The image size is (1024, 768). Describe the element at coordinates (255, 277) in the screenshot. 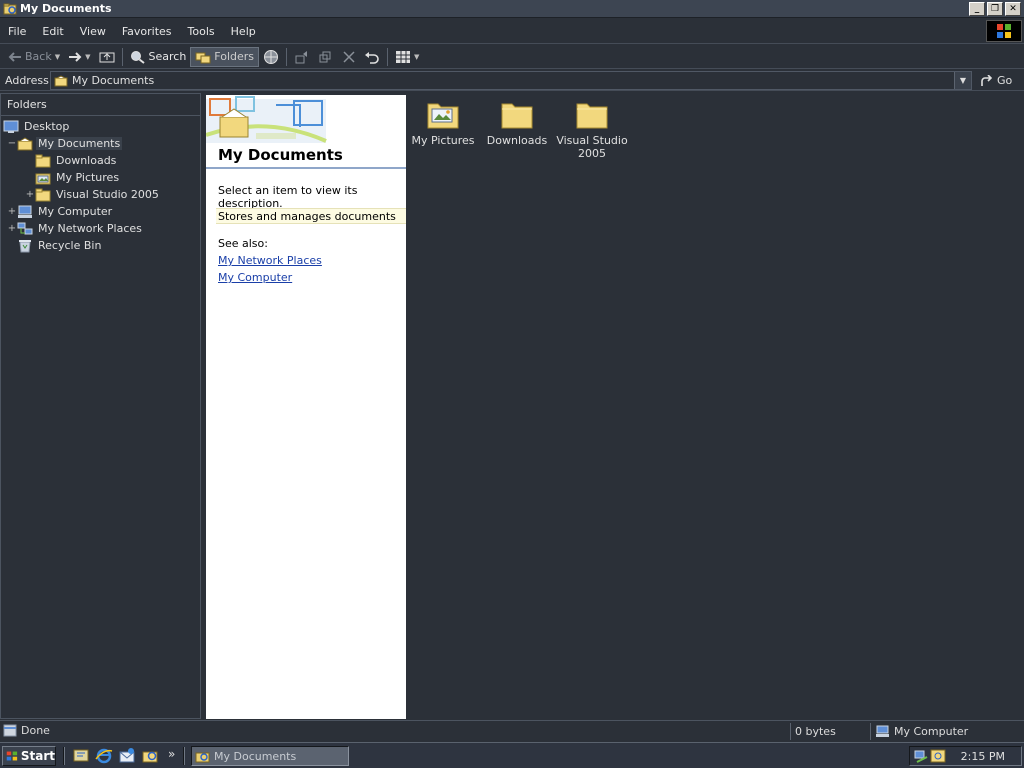

I see `link-my-computer: My Computer` at that location.